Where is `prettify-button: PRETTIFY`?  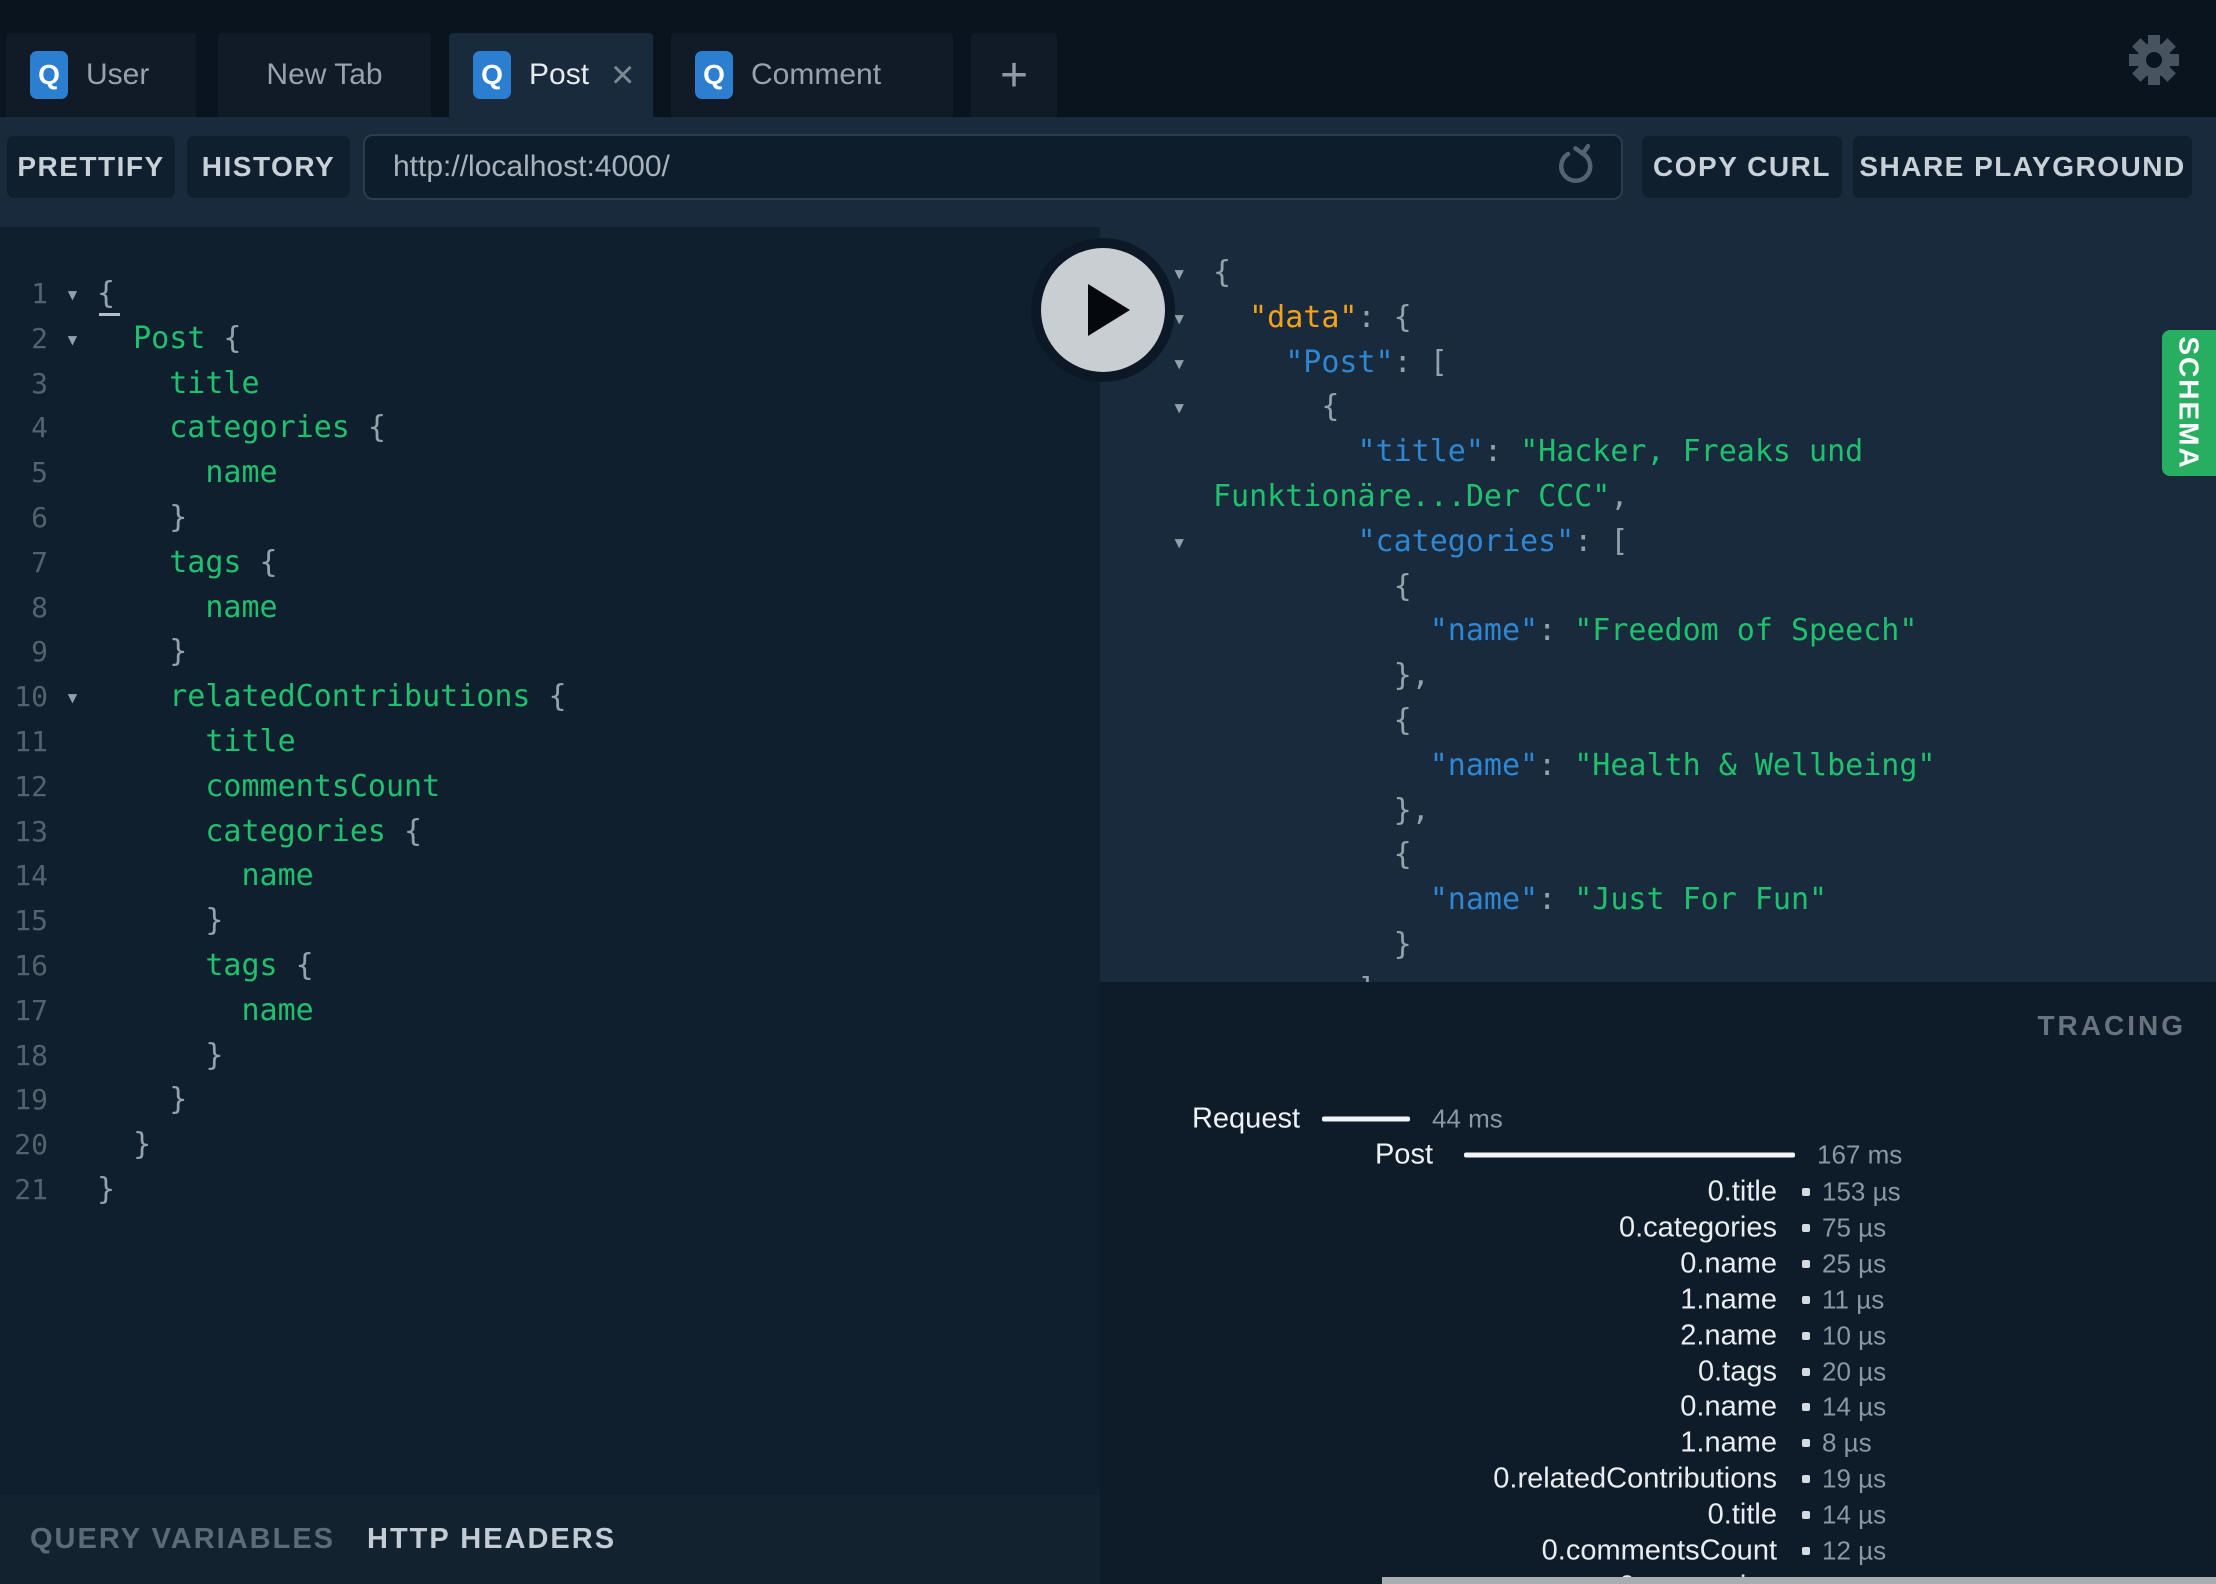
prettify-button: PRETTIFY is located at coordinates (91, 167).